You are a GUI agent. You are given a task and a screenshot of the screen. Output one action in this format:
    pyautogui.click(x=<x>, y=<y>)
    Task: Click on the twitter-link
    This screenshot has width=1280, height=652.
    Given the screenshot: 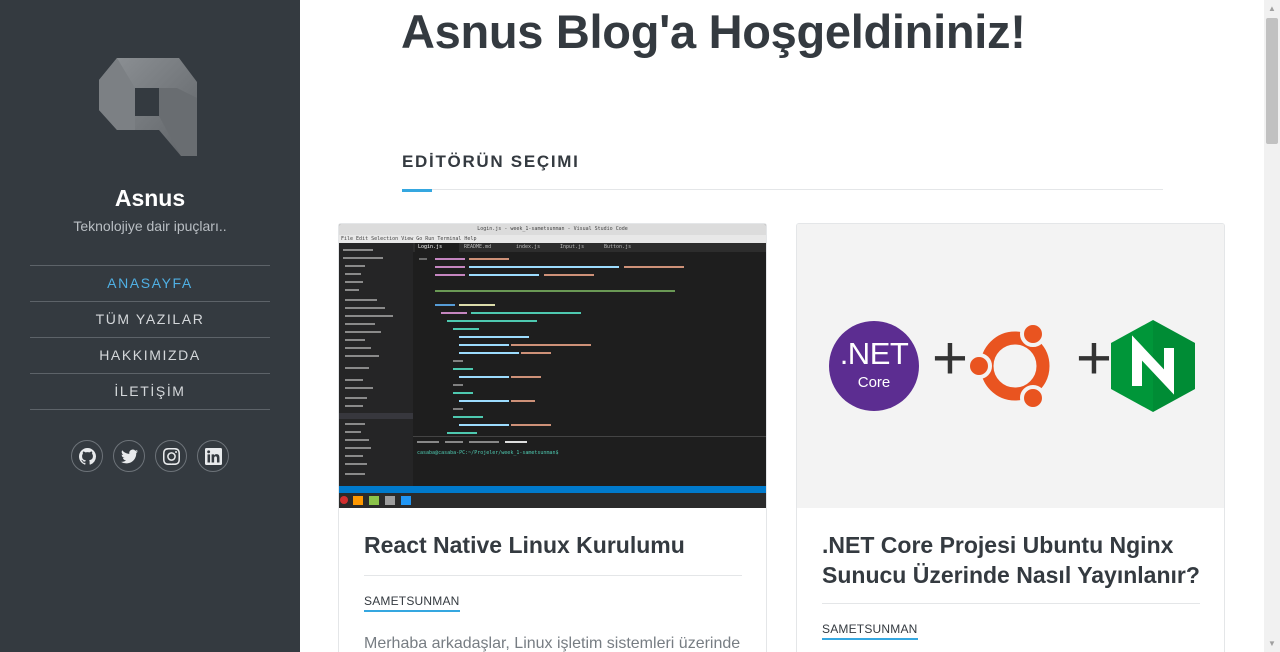 What is the action you would take?
    pyautogui.click(x=129, y=456)
    